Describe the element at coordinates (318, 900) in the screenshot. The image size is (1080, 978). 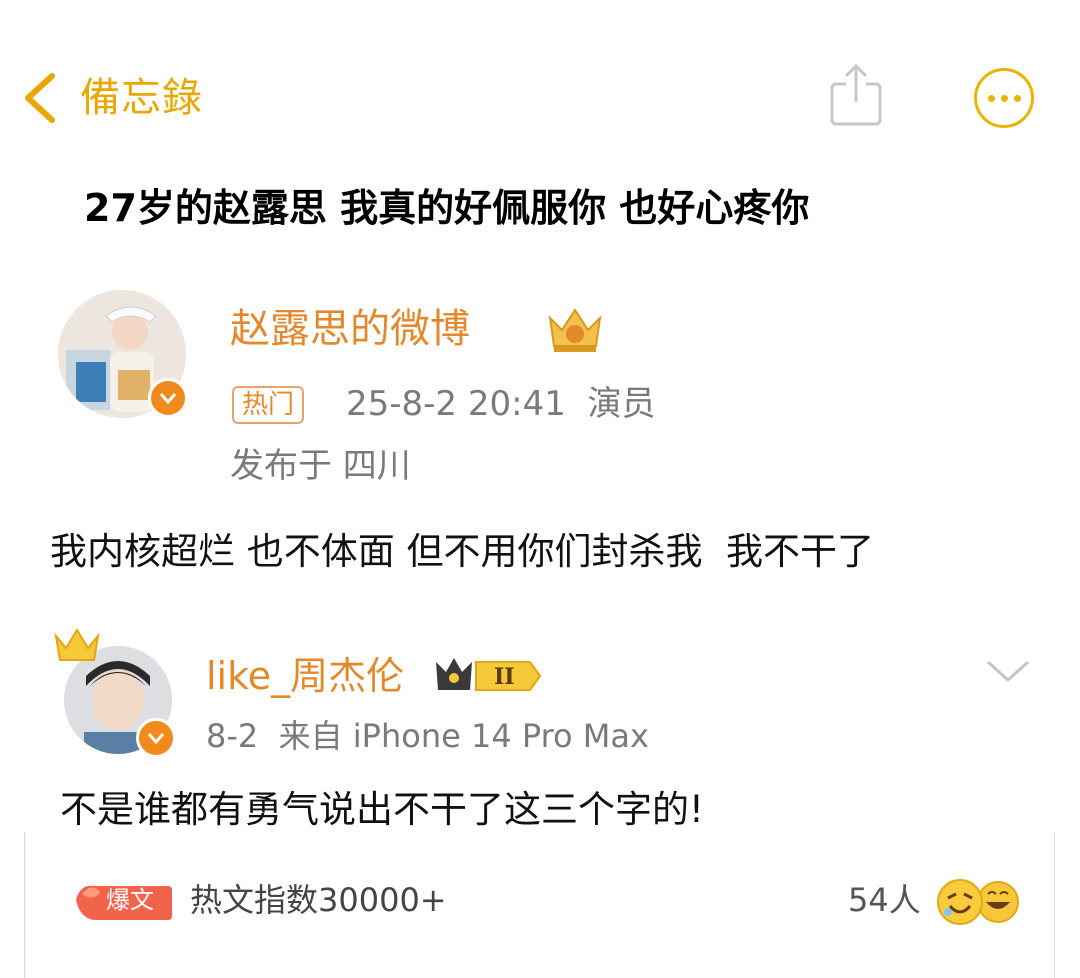
I see `hot-index: 热文指数30000+` at that location.